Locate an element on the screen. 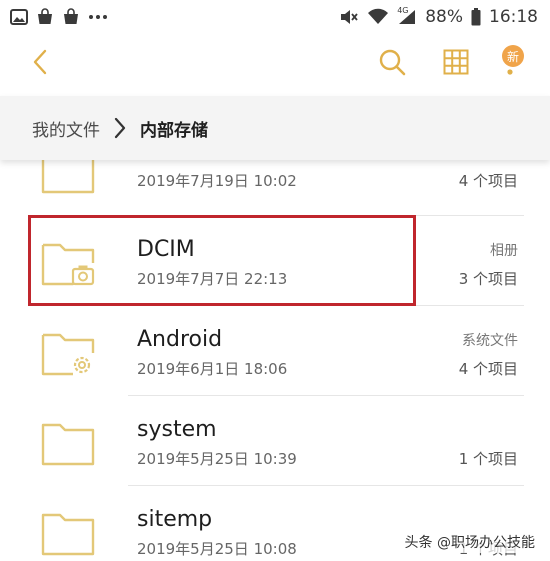 Image resolution: width=550 pixels, height=561 pixels. folder-type: 相册 is located at coordinates (504, 251).